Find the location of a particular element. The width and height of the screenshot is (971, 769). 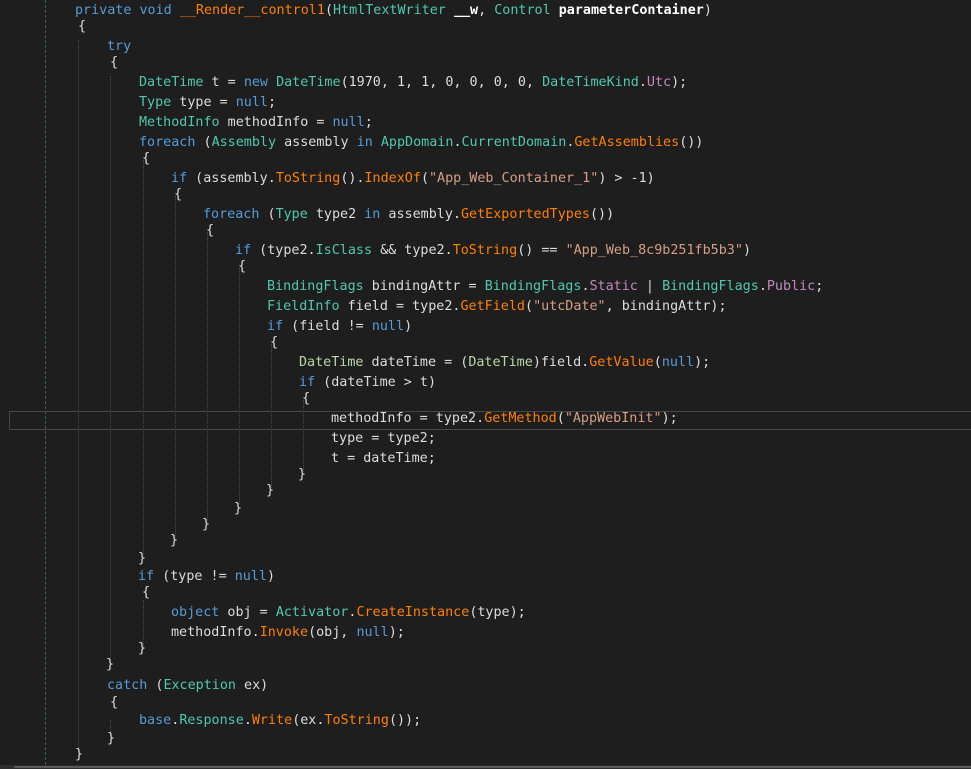

code-token: type2 is located at coordinates (336, 214).